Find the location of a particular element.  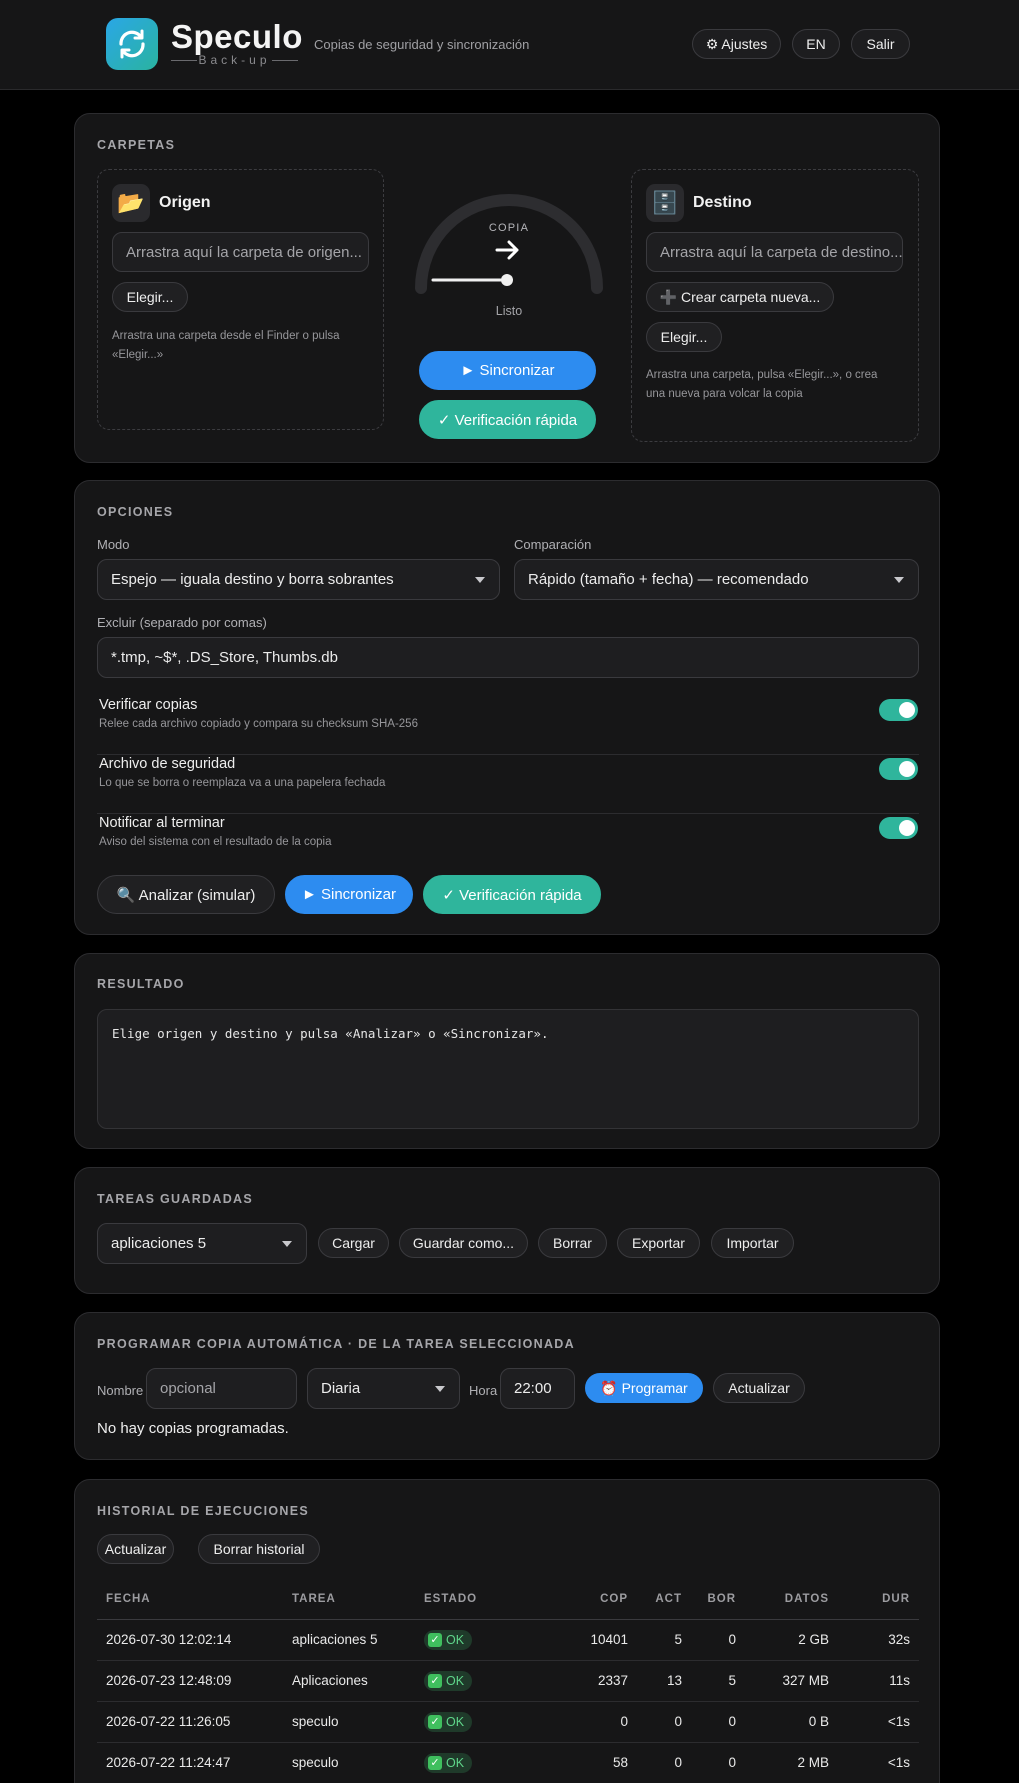

file-cabinet-icon: 🗄️ is located at coordinates (665, 203).